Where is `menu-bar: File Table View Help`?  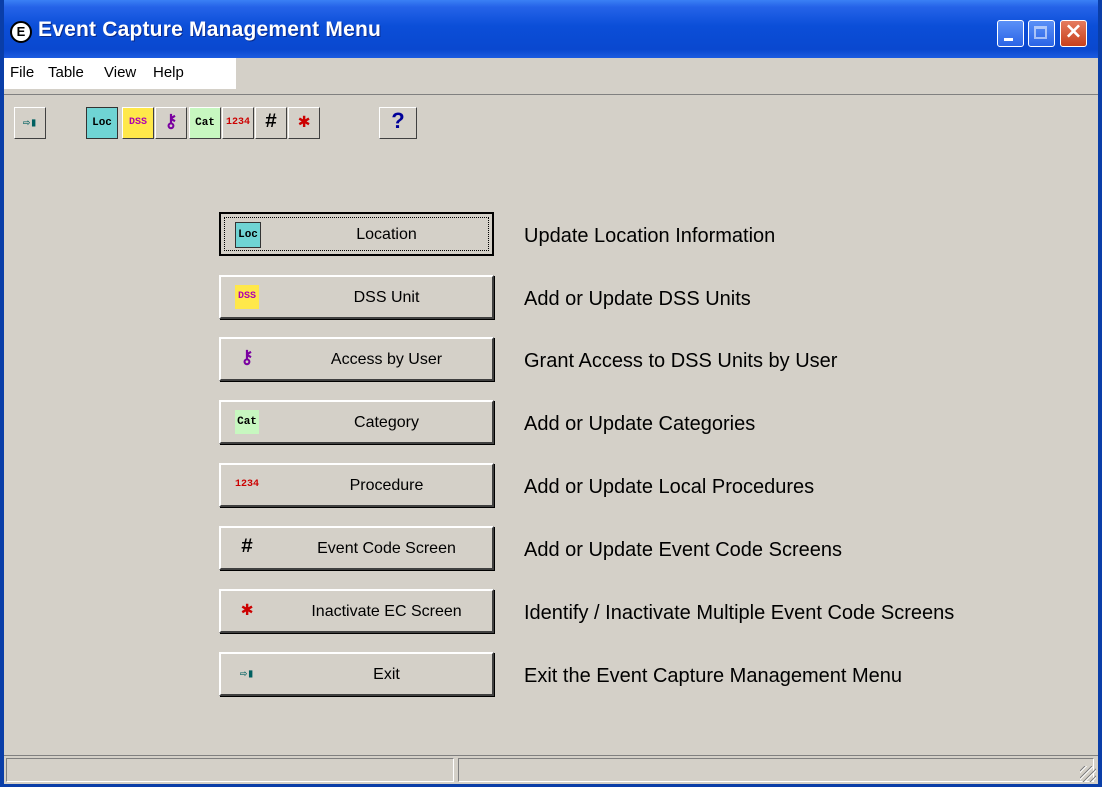 menu-bar: File Table View Help is located at coordinates (120, 73).